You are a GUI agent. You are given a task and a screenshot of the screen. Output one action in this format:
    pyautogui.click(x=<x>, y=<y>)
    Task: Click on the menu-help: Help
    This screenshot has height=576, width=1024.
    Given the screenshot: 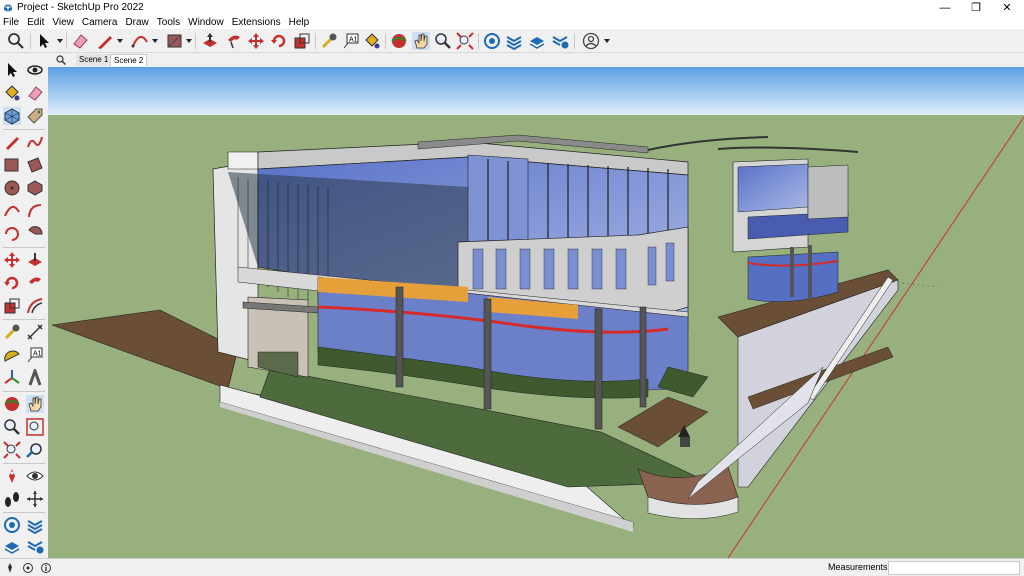 What is the action you would take?
    pyautogui.click(x=299, y=22)
    